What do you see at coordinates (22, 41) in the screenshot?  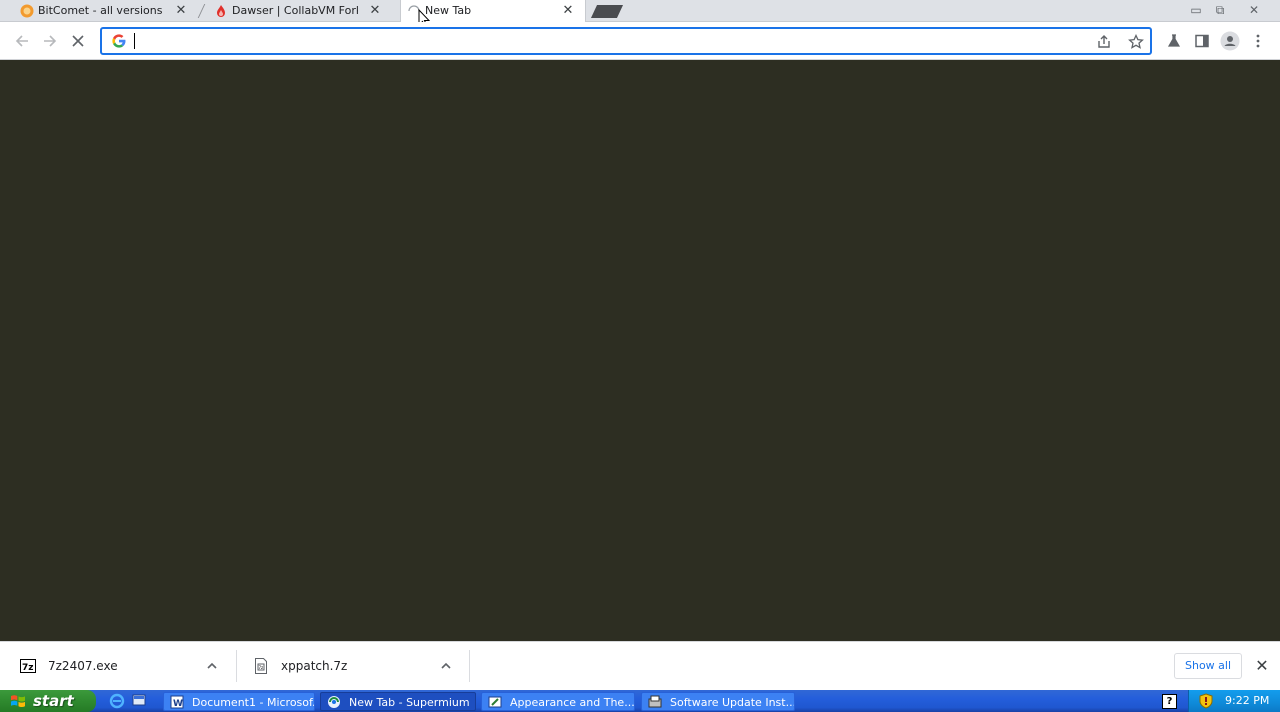 I see `back-icon` at bounding box center [22, 41].